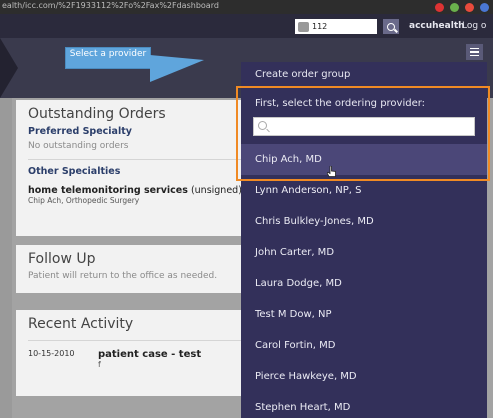 The width and height of the screenshot is (493, 418). What do you see at coordinates (364, 405) in the screenshot?
I see `provider-option: Stephen Heart, MD` at bounding box center [364, 405].